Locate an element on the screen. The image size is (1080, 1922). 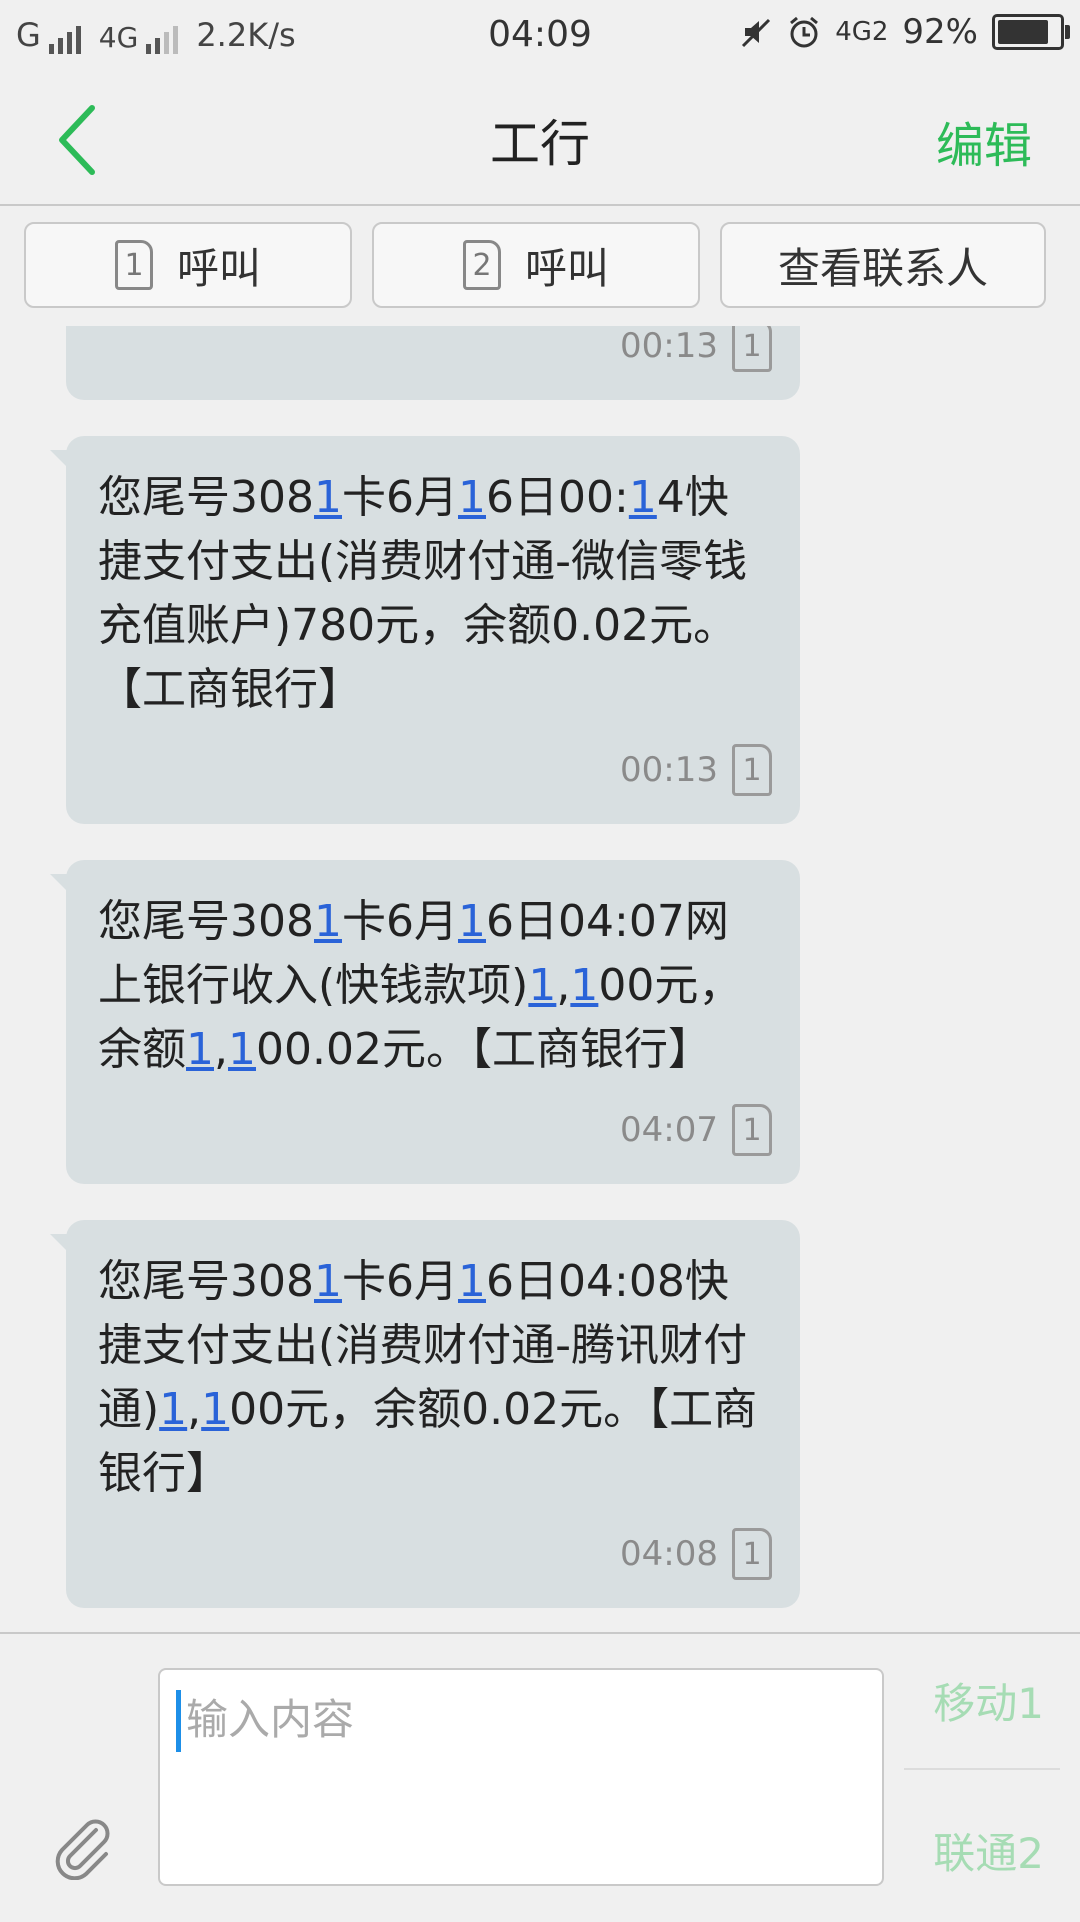
battery-fill is located at coordinates (1023, 32).